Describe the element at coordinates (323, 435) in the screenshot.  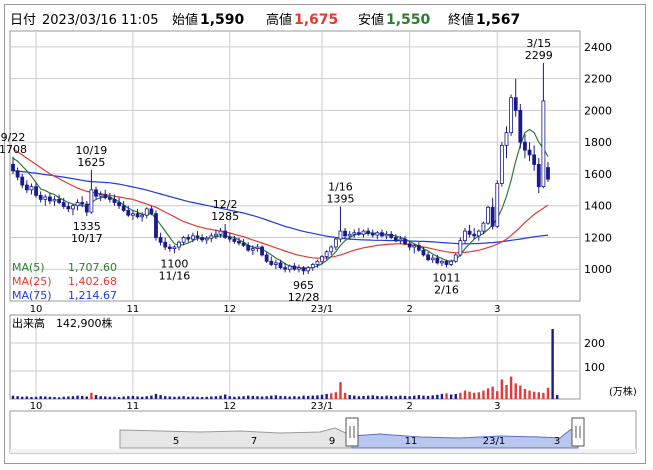
I see `navigator: 5 7 9 11 23/1 3` at that location.